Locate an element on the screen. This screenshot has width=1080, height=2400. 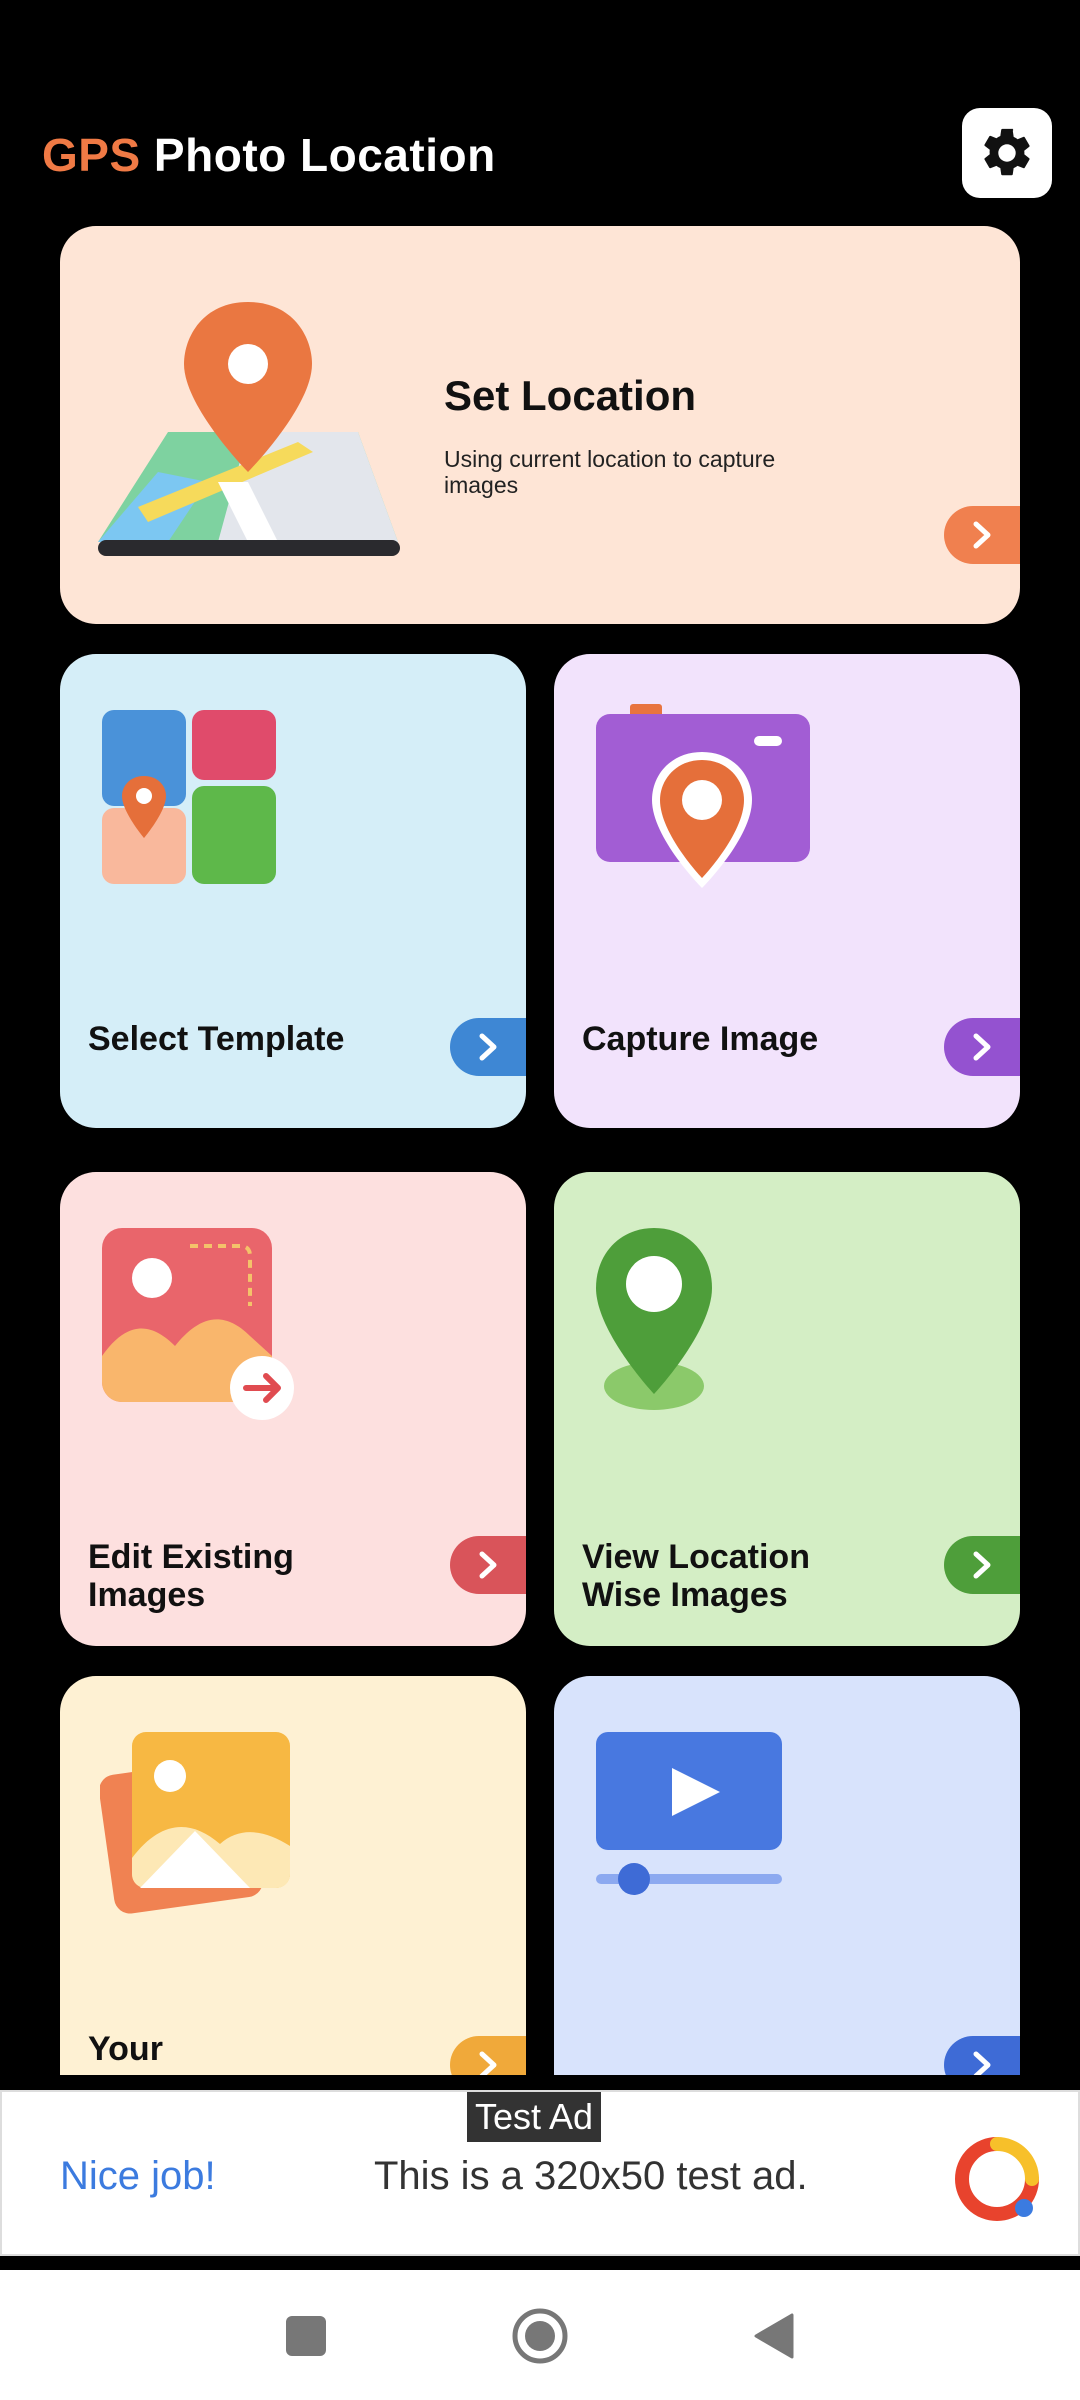
video-player-icon is located at coordinates (689, 1813).